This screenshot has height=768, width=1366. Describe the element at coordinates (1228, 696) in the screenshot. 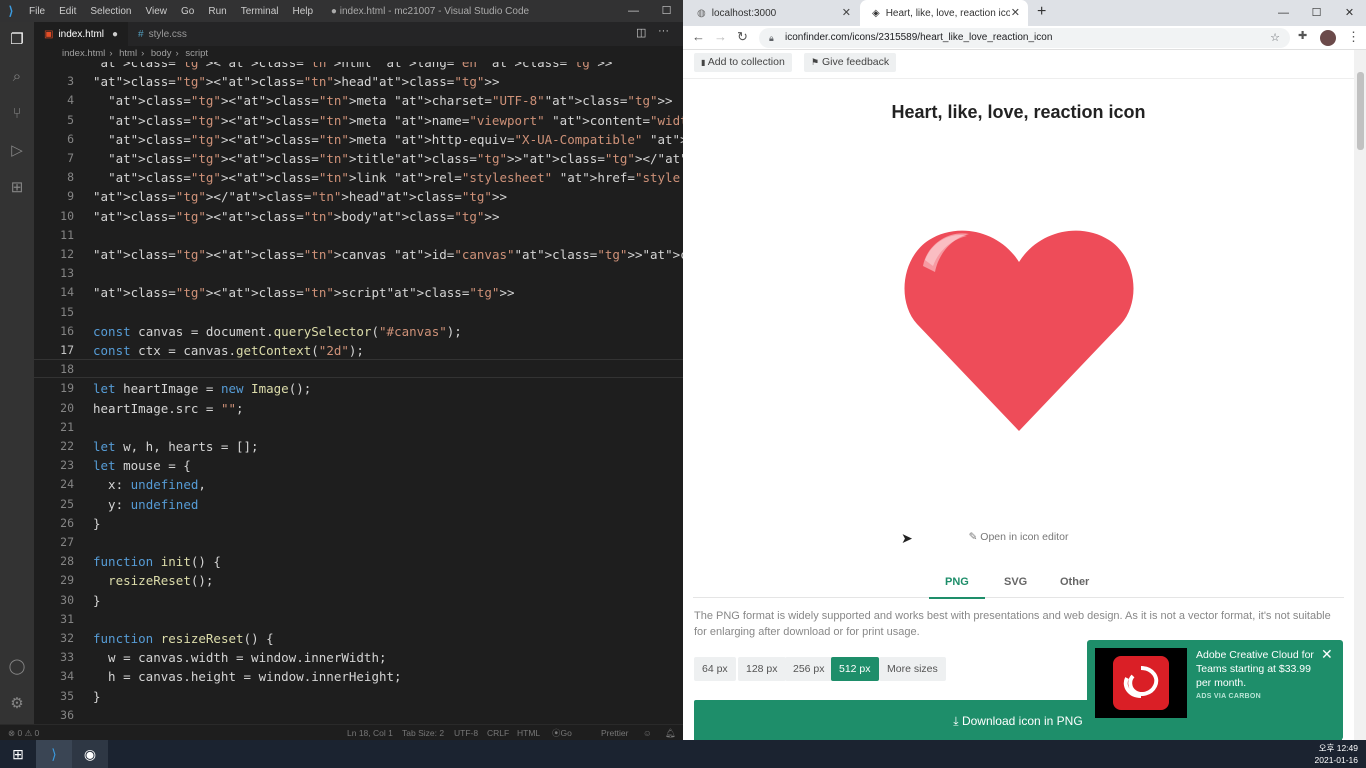

I see `ads-via-carbon: ADS VIA CARBON` at that location.